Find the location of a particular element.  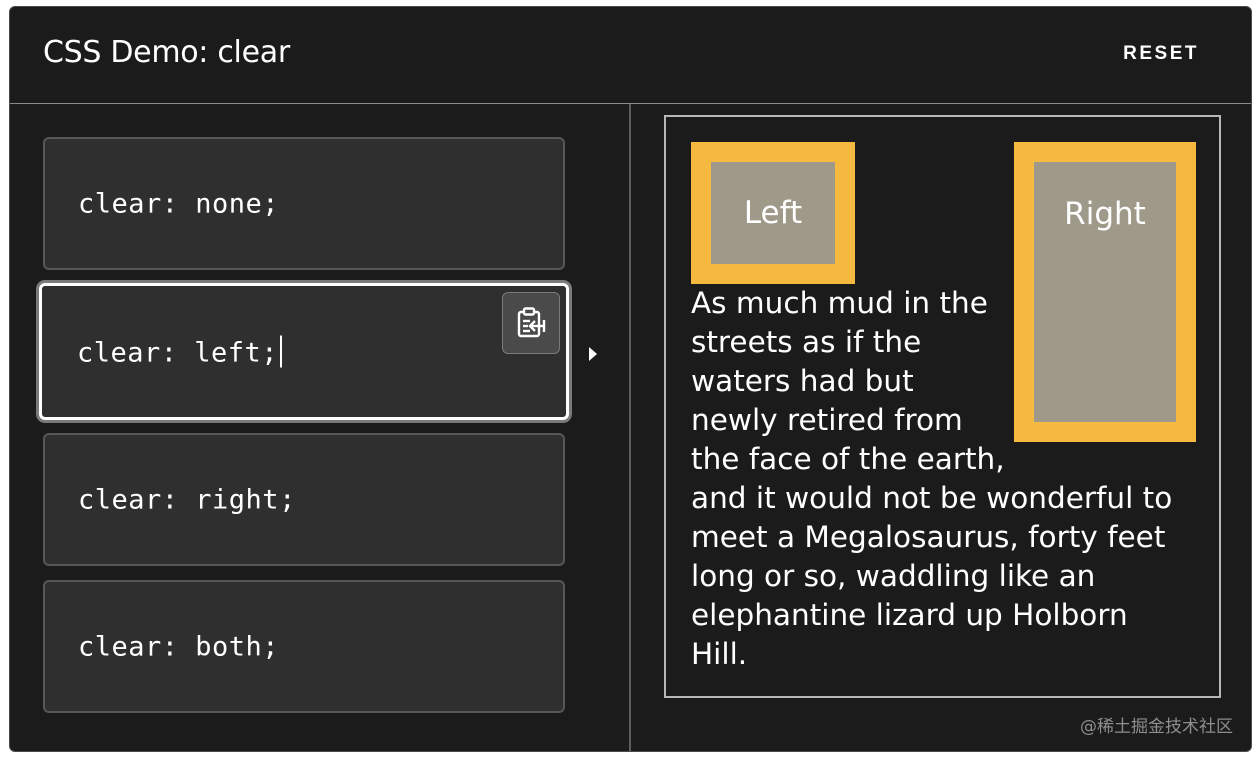

option-code-text: clear: left; is located at coordinates (178, 352).